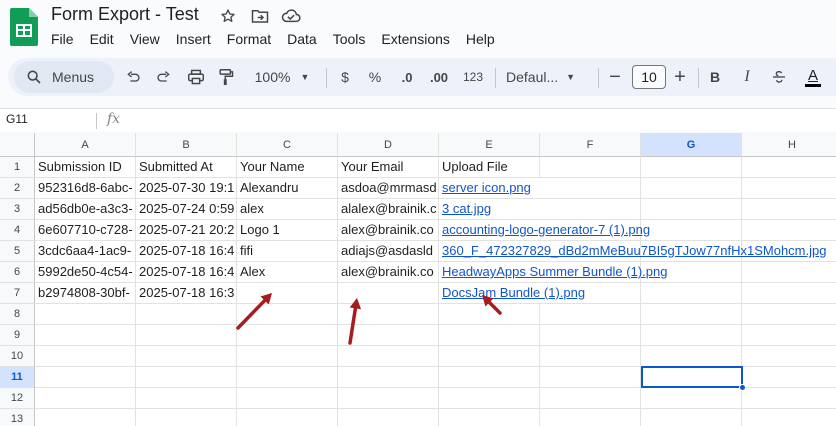 Image resolution: width=836 pixels, height=426 pixels. Describe the element at coordinates (475, 121) in the screenshot. I see `formula-input` at that location.